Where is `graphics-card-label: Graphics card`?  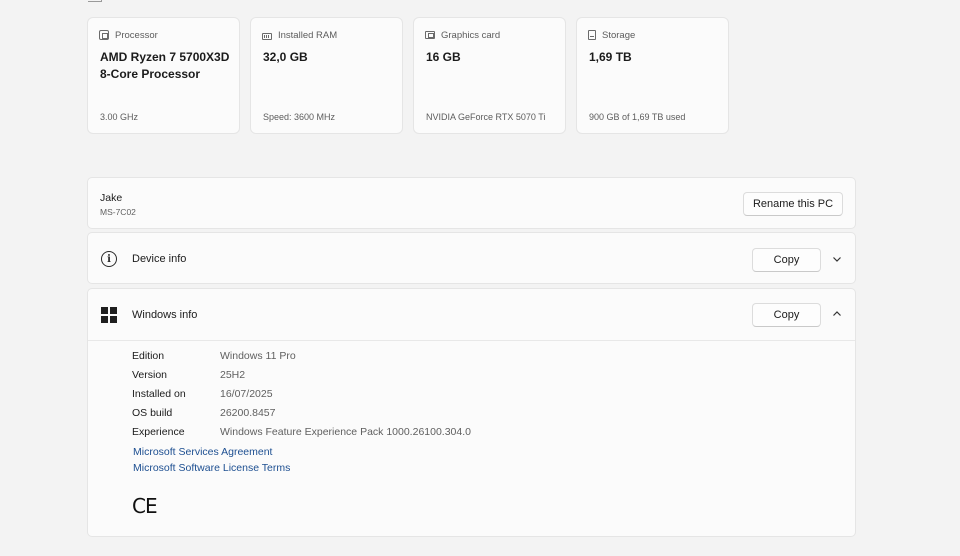
graphics-card-label: Graphics card is located at coordinates (471, 35).